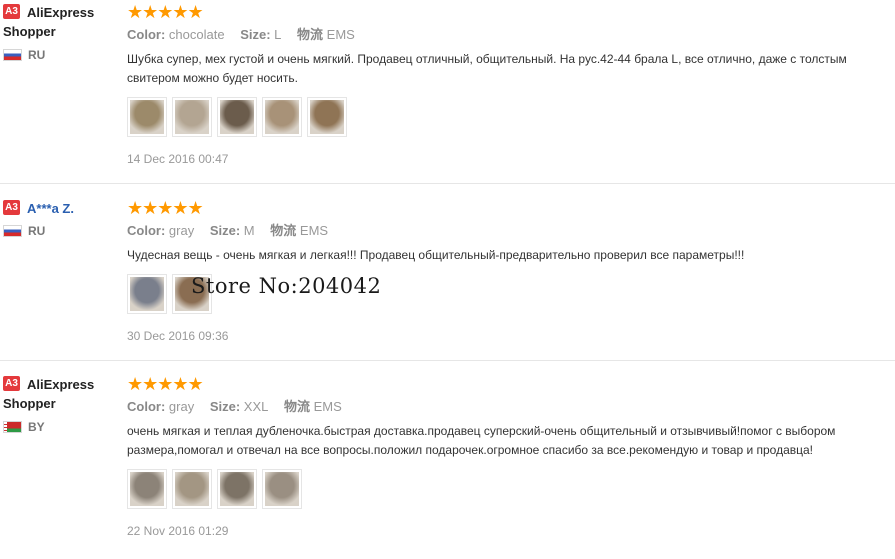  What do you see at coordinates (178, 159) in the screenshot?
I see `review-date: 14 Dec 2016 00:47` at bounding box center [178, 159].